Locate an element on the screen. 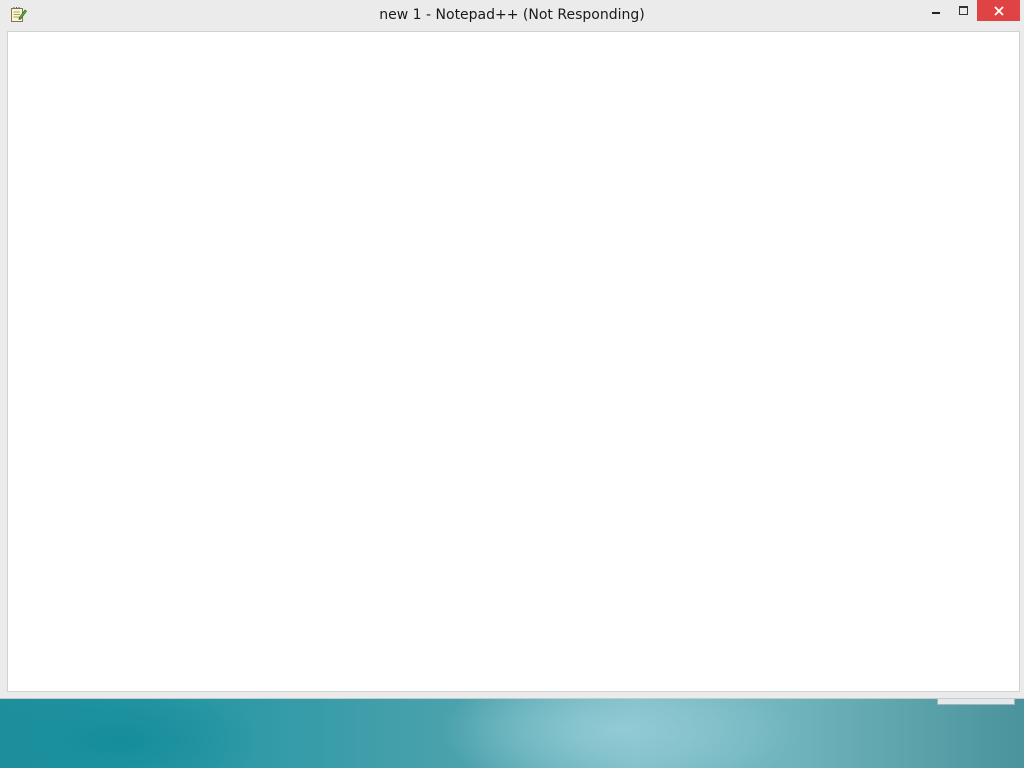 This screenshot has height=768, width=1024. close-icon is located at coordinates (998, 10).